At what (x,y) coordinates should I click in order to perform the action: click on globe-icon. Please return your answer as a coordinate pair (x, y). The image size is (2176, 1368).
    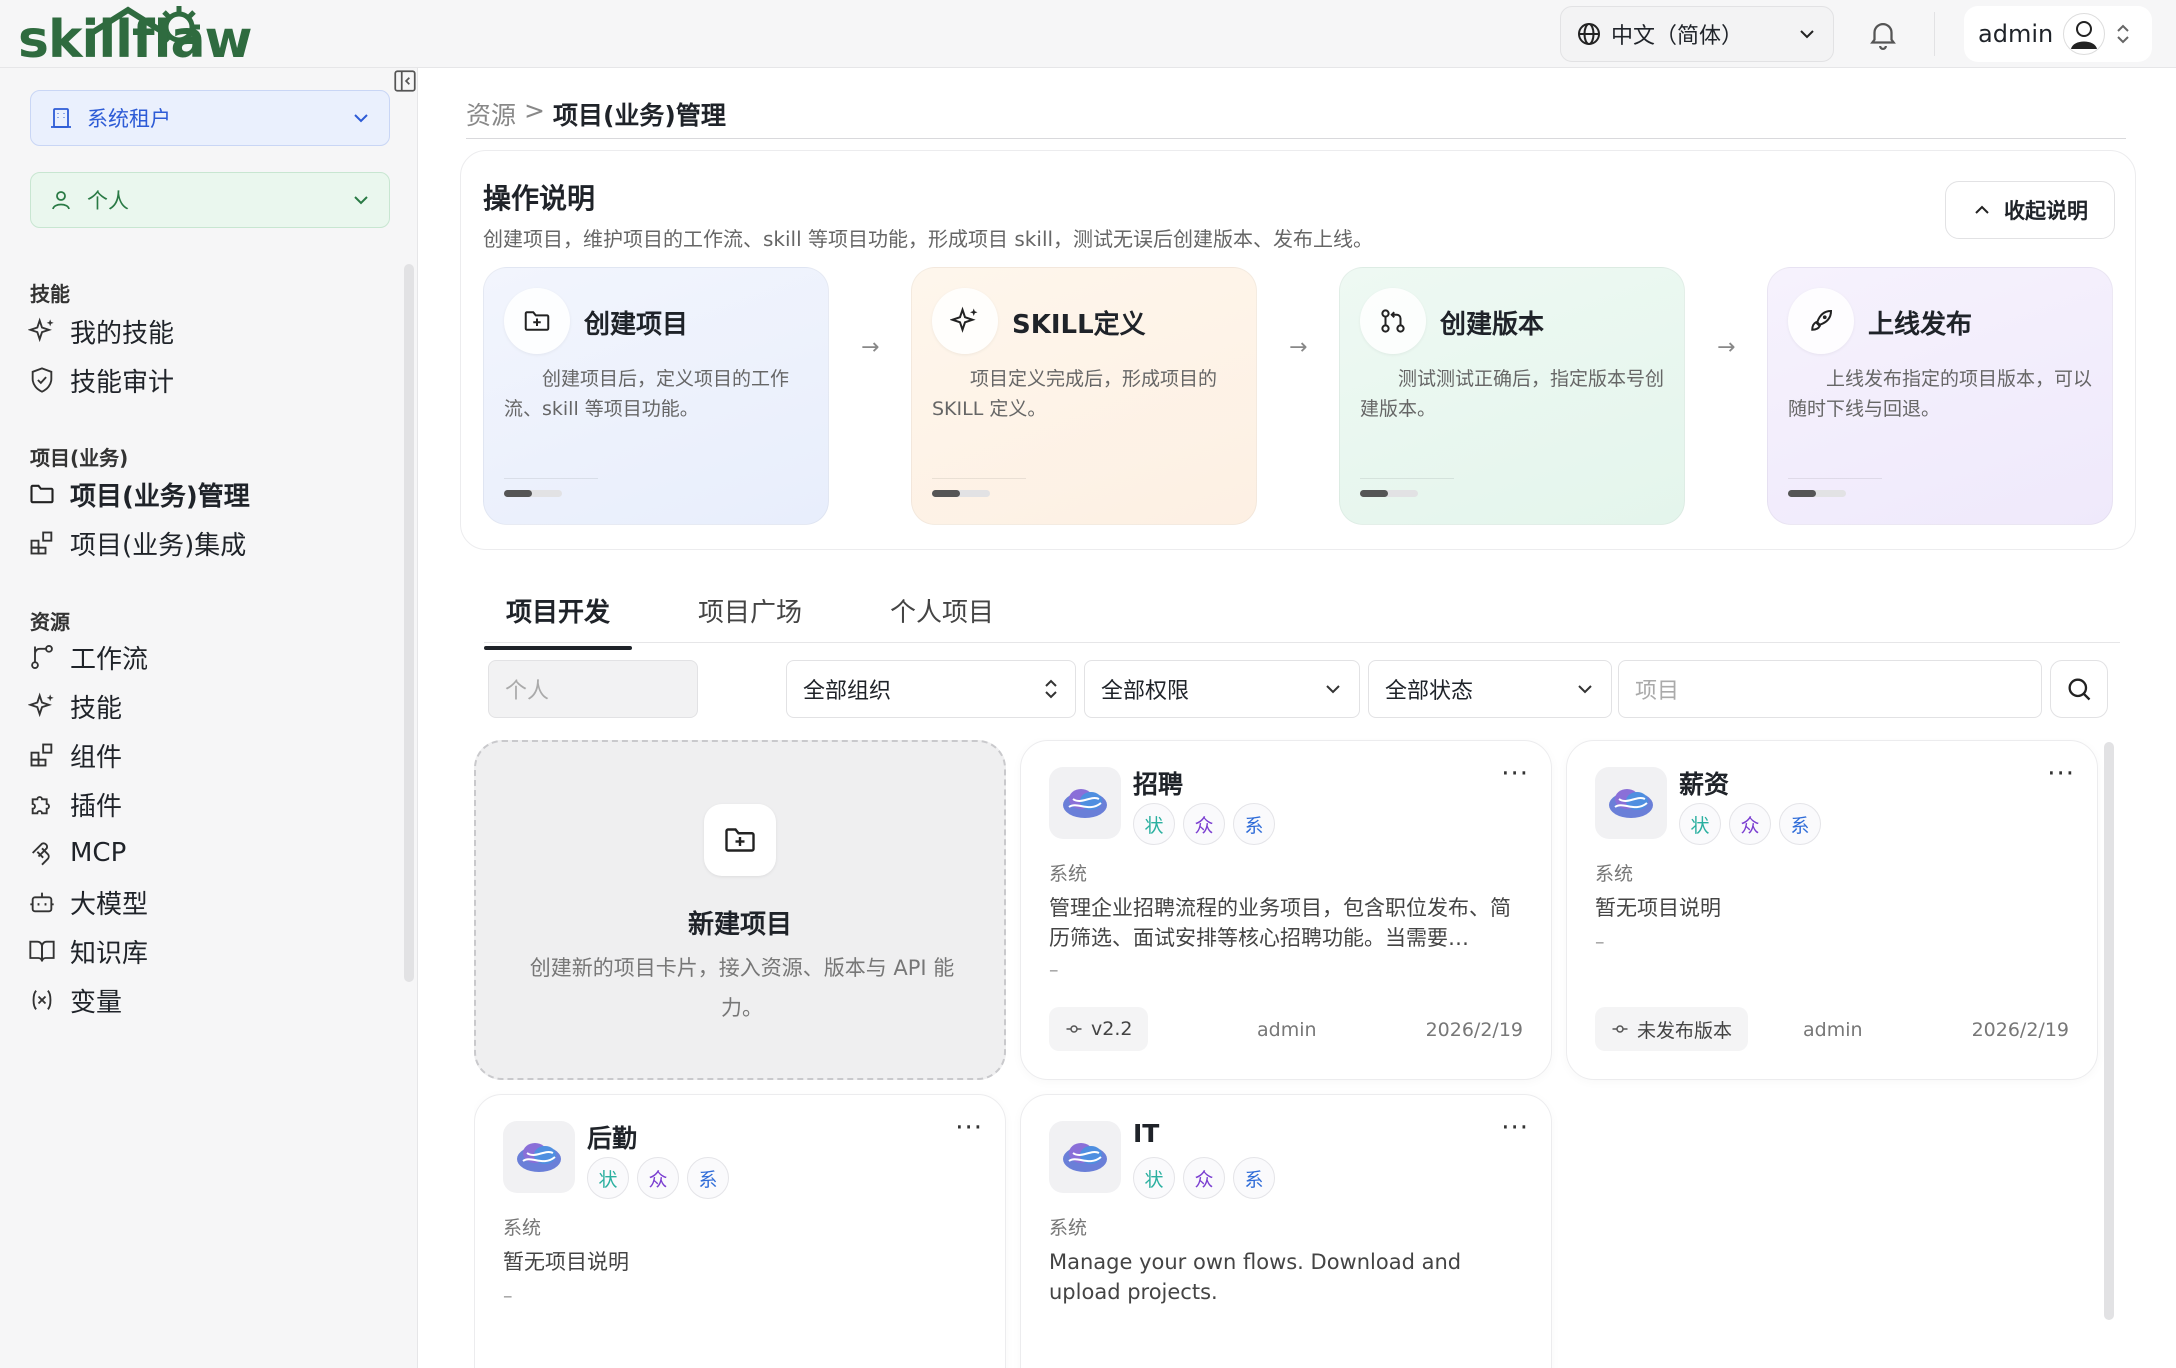
    Looking at the image, I should click on (1589, 34).